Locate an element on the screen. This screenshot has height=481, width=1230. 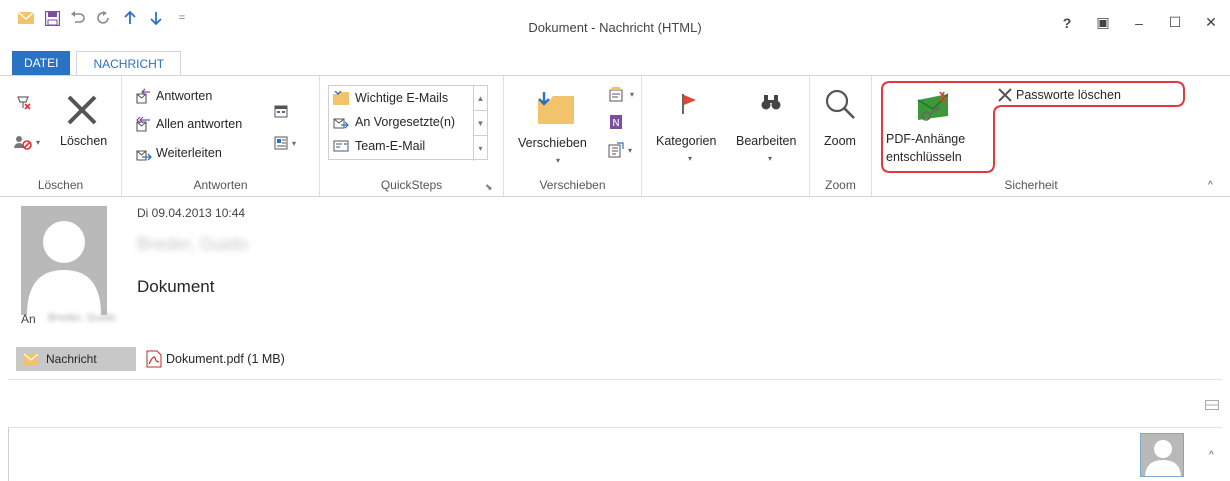
to-label: An is located at coordinates (28, 319).